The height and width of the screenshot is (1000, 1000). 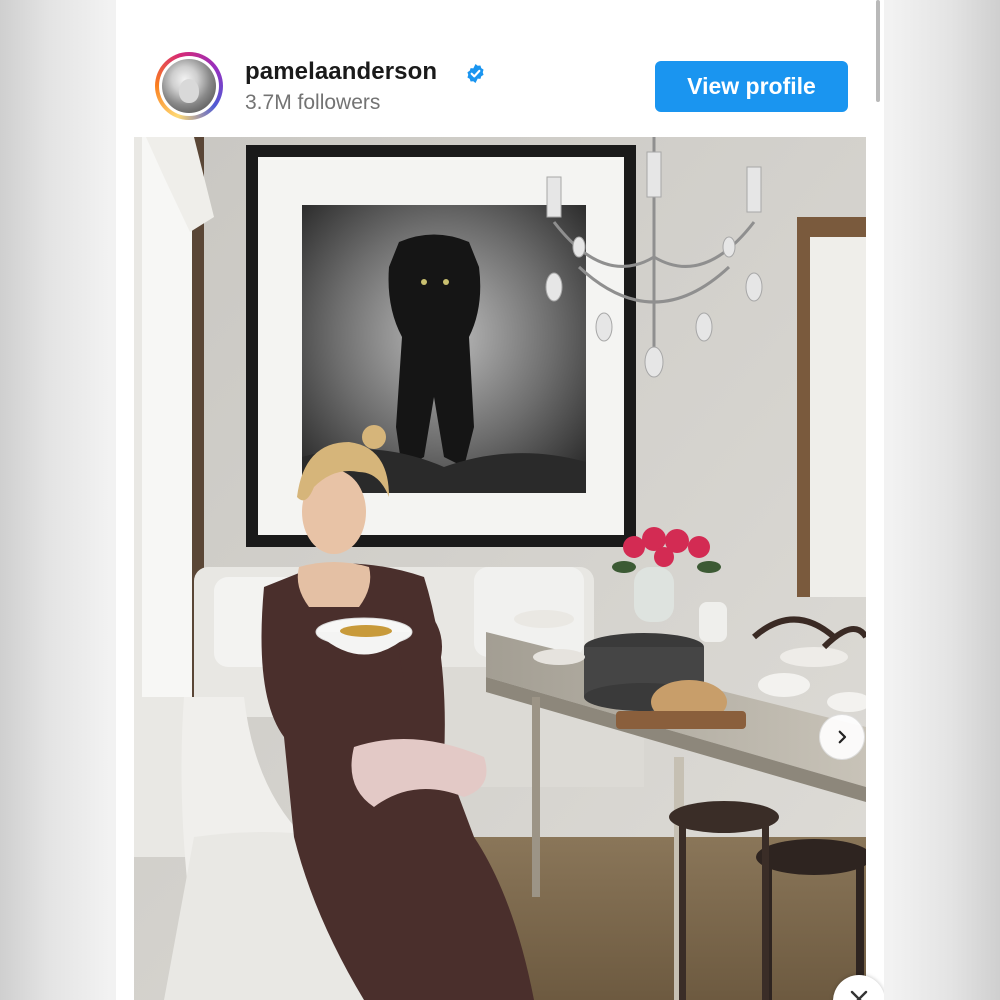 What do you see at coordinates (878, 51) in the screenshot?
I see `scrollbar` at bounding box center [878, 51].